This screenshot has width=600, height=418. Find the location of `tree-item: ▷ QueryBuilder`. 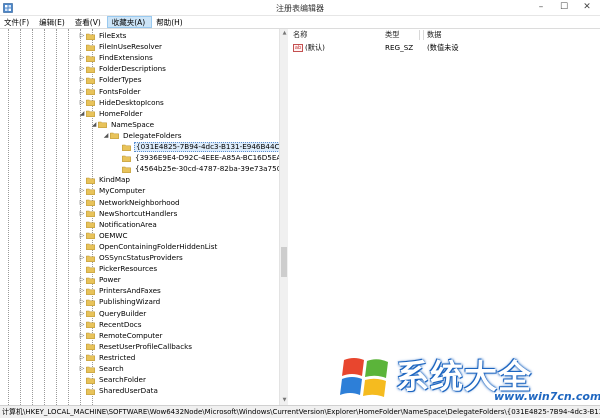

tree-item: ▷ QueryBuilder is located at coordinates (112, 314).